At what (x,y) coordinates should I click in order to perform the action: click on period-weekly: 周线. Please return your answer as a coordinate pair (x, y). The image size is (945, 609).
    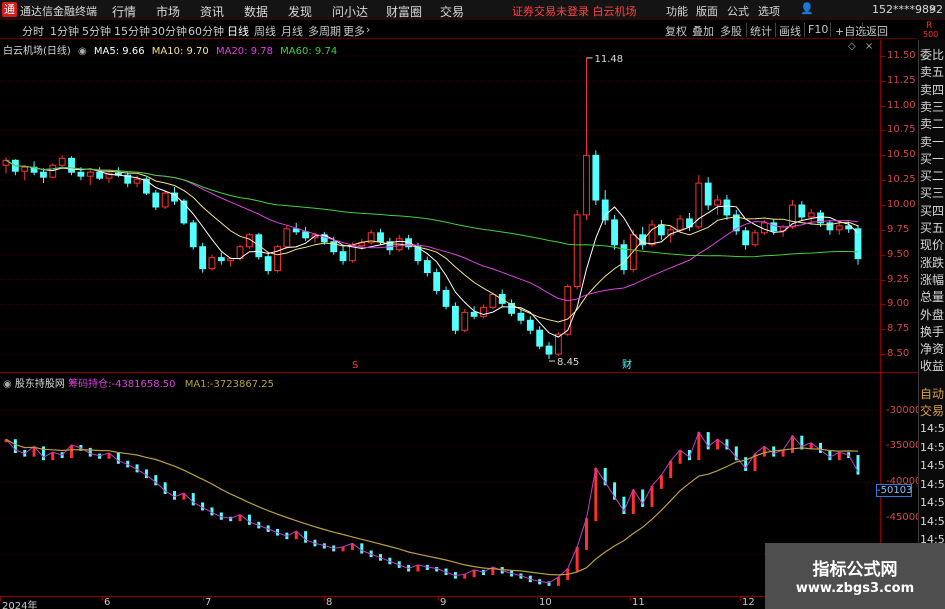
    Looking at the image, I should click on (265, 31).